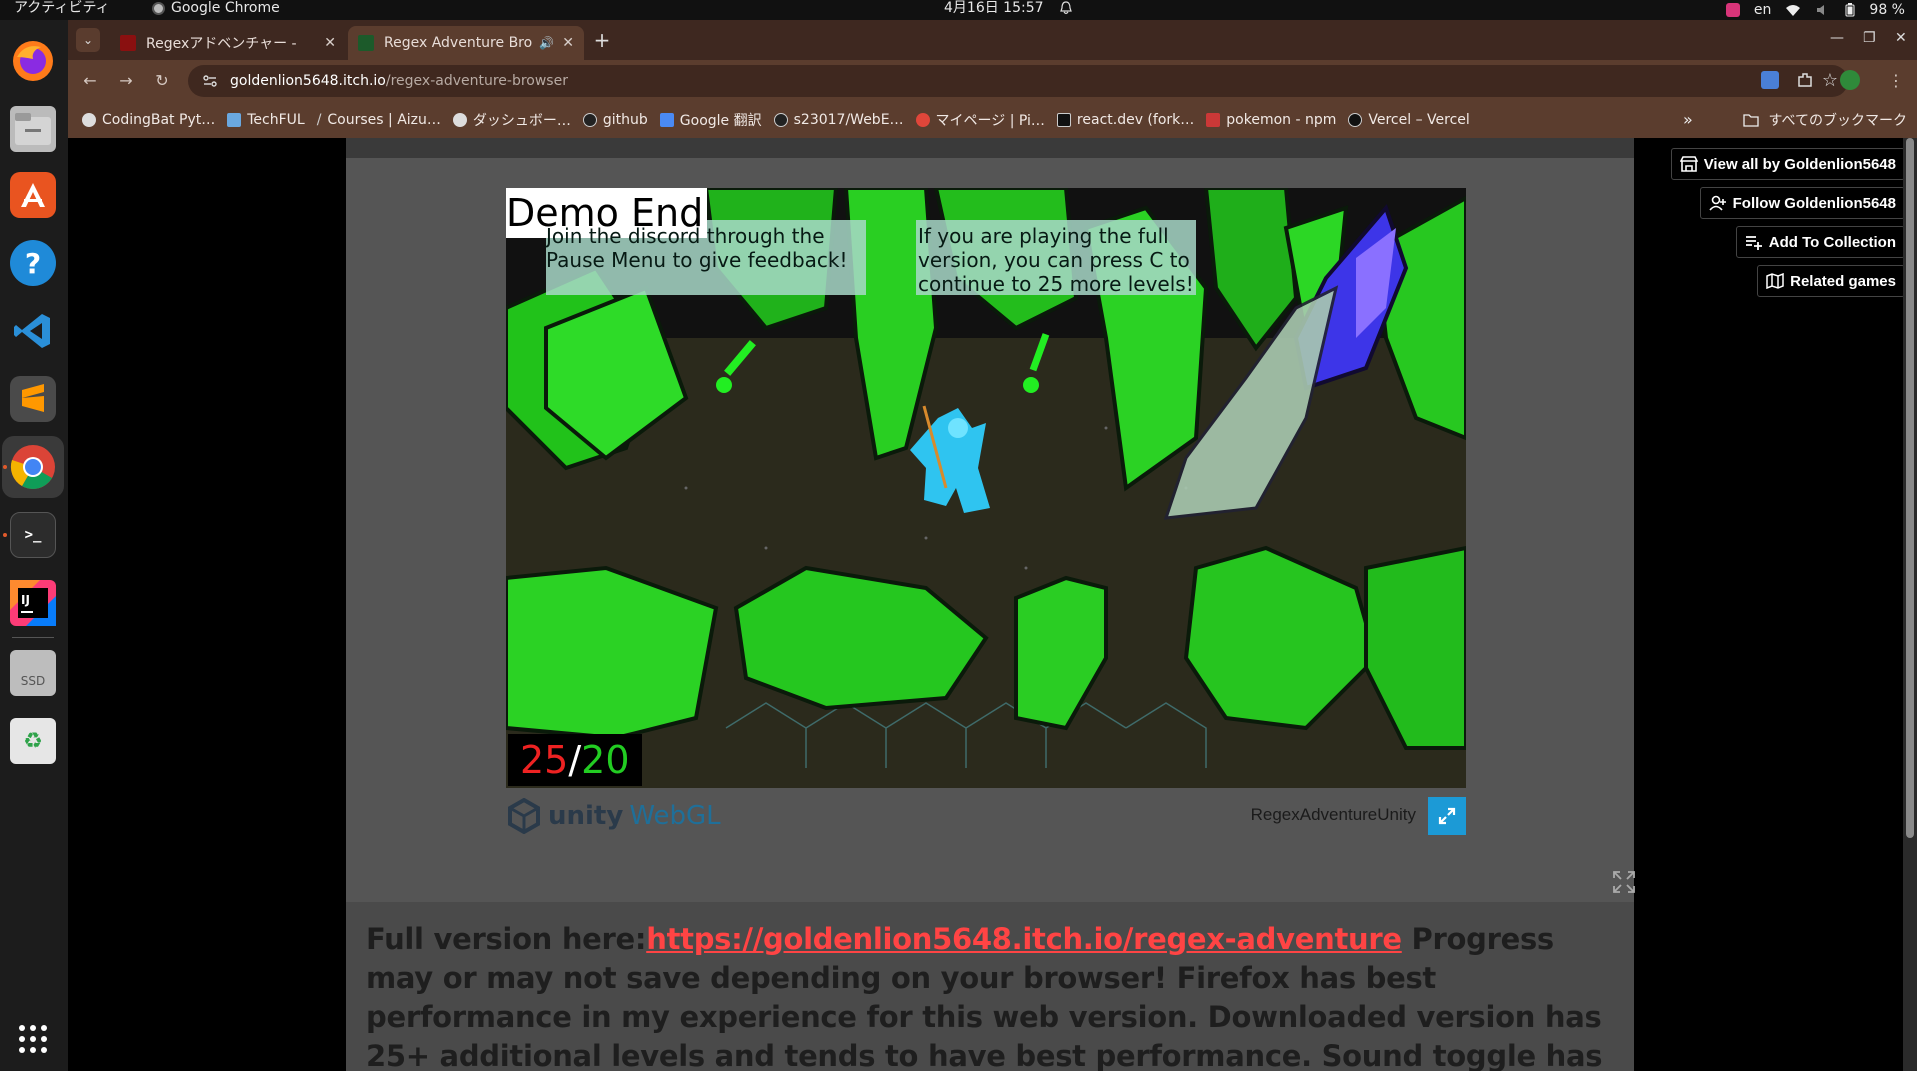 Image resolution: width=1917 pixels, height=1071 pixels. I want to click on bookmark-item: TechFUL, so click(266, 120).